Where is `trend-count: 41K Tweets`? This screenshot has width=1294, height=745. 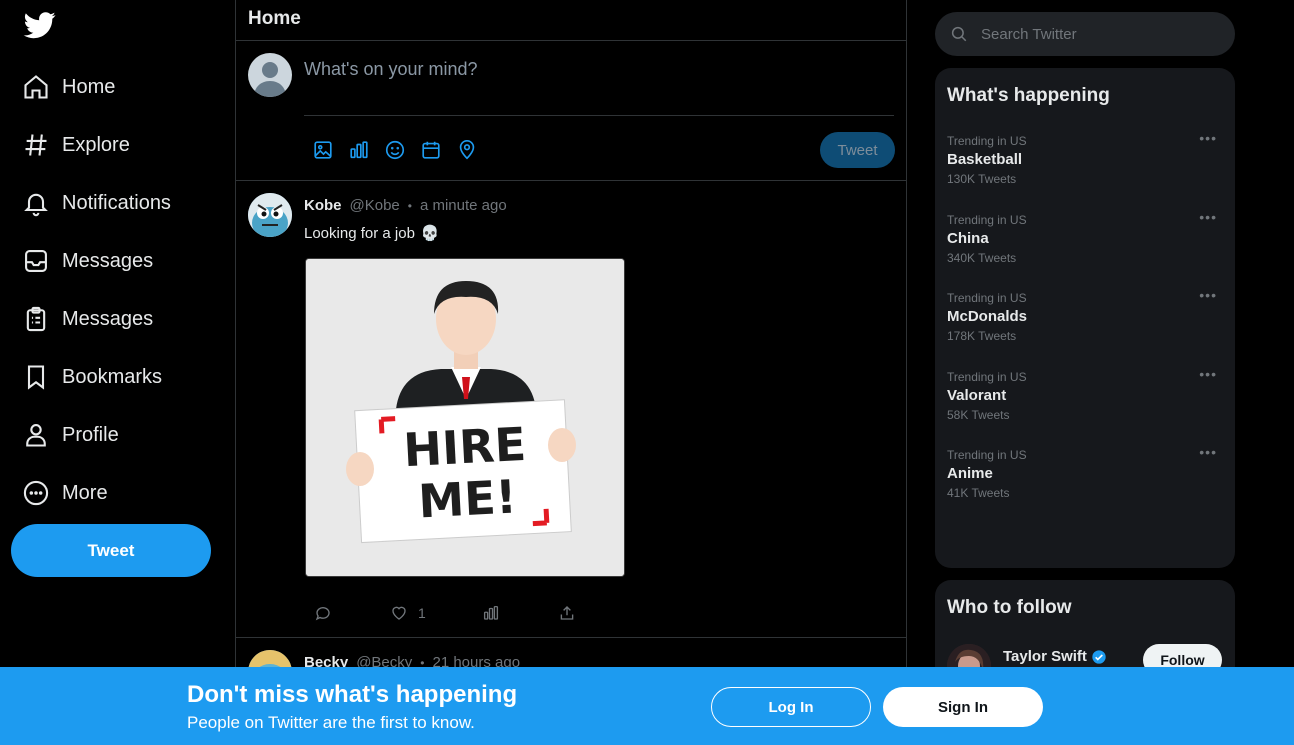 trend-count: 41K Tweets is located at coordinates (978, 493).